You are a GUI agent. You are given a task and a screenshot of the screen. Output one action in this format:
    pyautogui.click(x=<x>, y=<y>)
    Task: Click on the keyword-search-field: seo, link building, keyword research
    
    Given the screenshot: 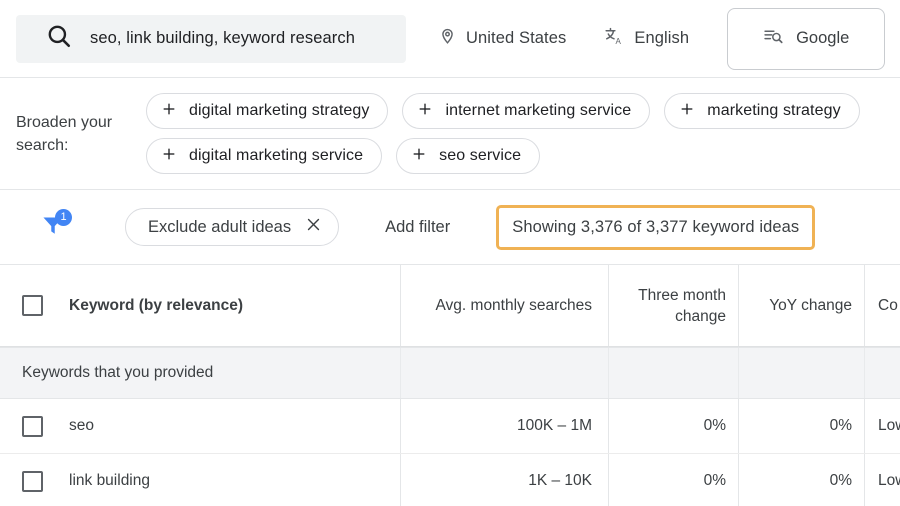 What is the action you would take?
    pyautogui.click(x=211, y=38)
    